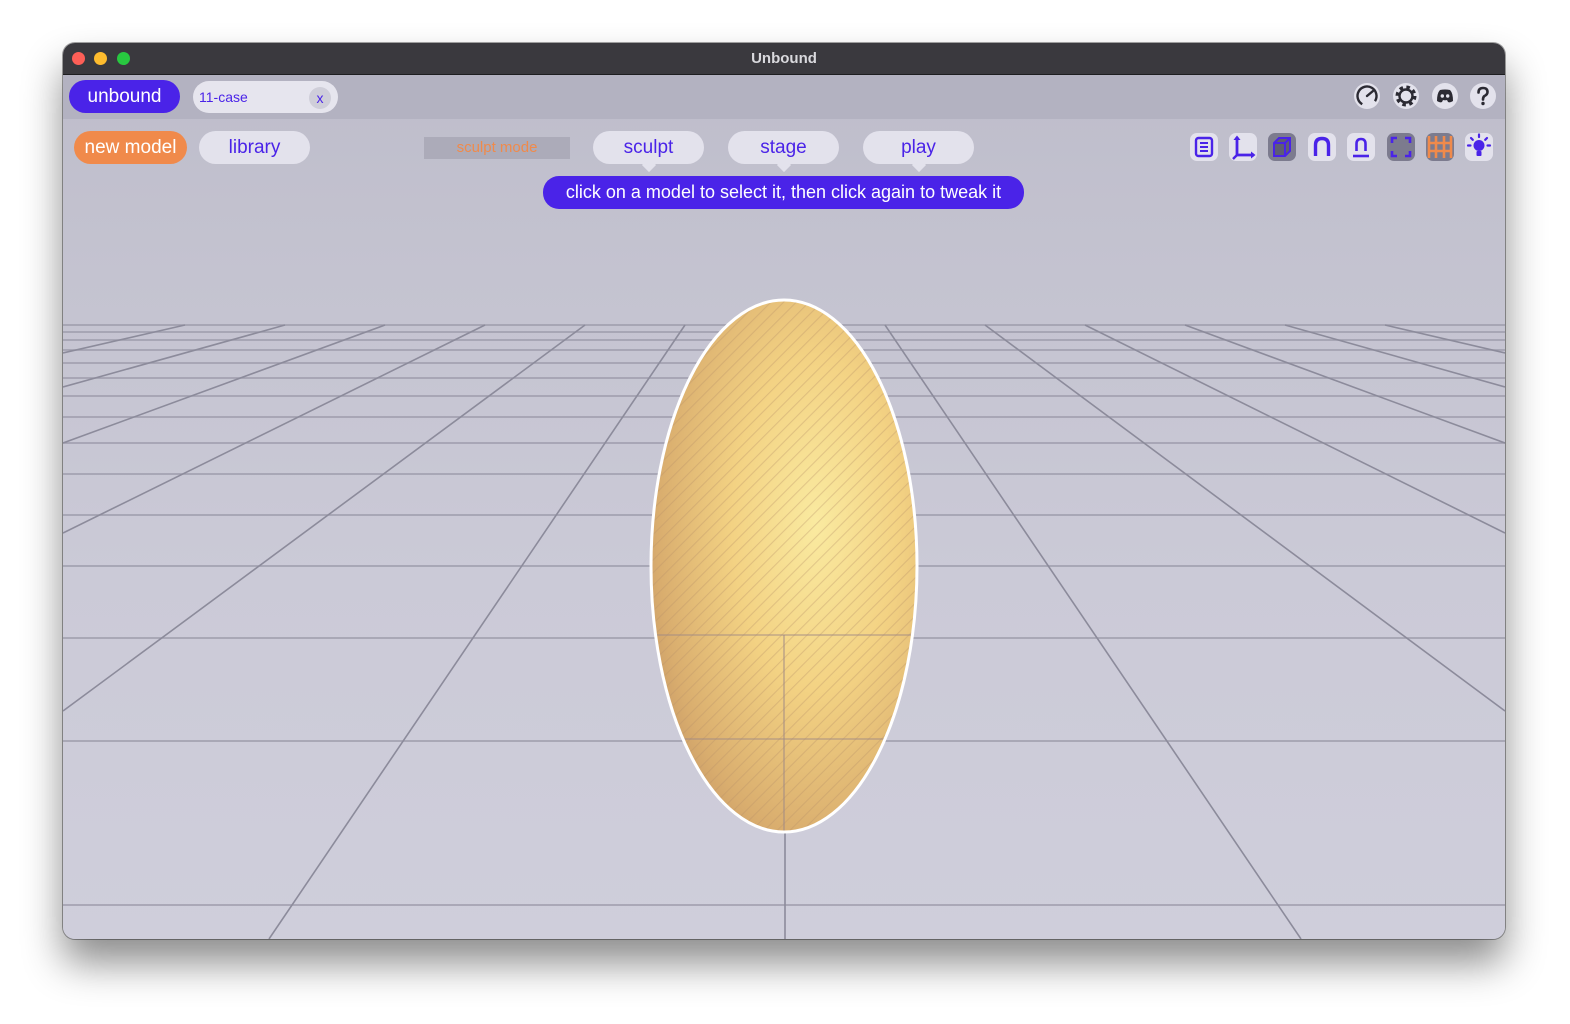 The width and height of the screenshot is (1570, 1024). What do you see at coordinates (1322, 147) in the screenshot?
I see `magnet-snap-icon` at bounding box center [1322, 147].